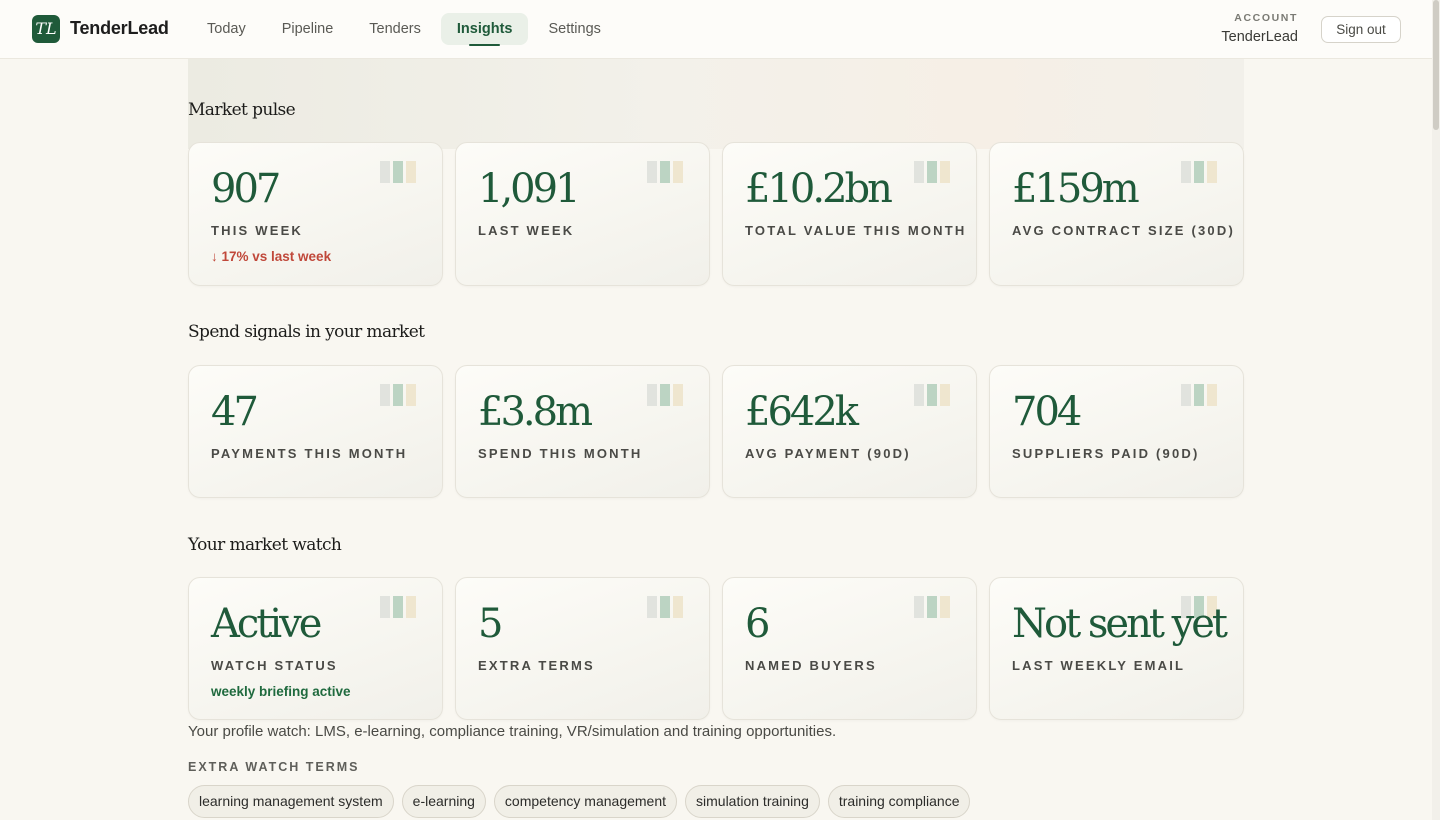 This screenshot has width=1440, height=820. I want to click on main-nav: Today Pipeline Tenders Insights Settings, so click(404, 29).